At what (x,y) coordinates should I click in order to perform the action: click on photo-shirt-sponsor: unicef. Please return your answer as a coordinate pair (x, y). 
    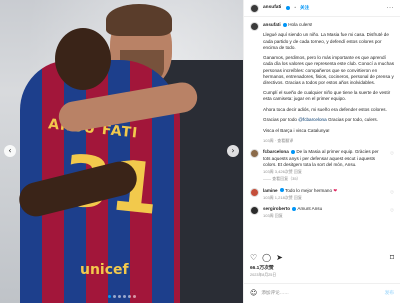
    Looking at the image, I should click on (104, 270).